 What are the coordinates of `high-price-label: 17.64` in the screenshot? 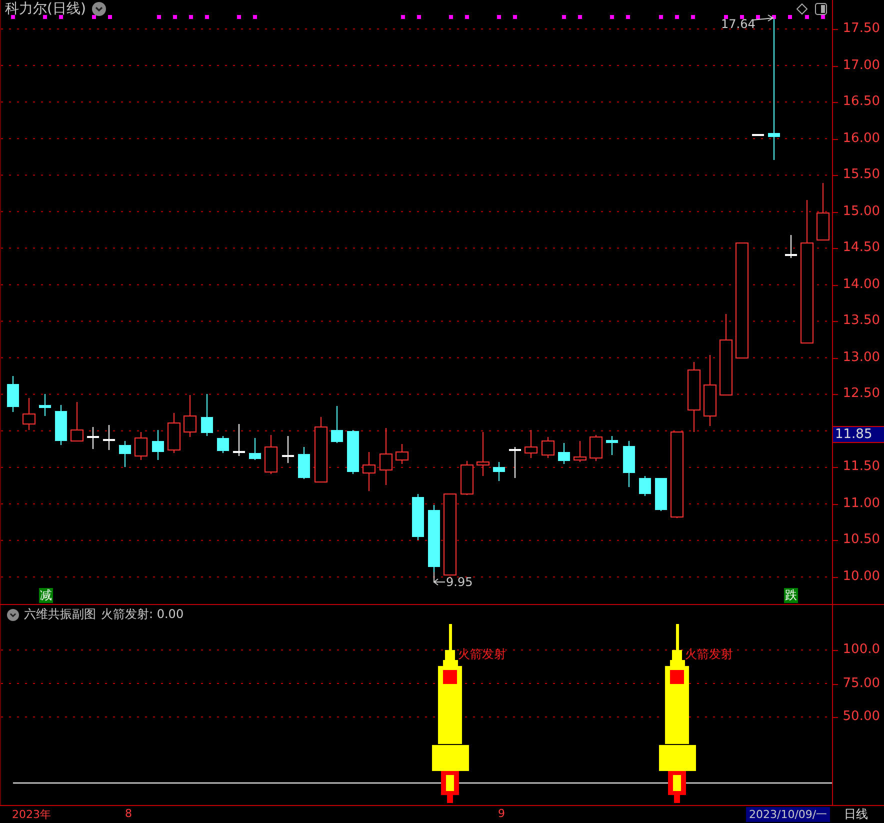 It's located at (738, 24).